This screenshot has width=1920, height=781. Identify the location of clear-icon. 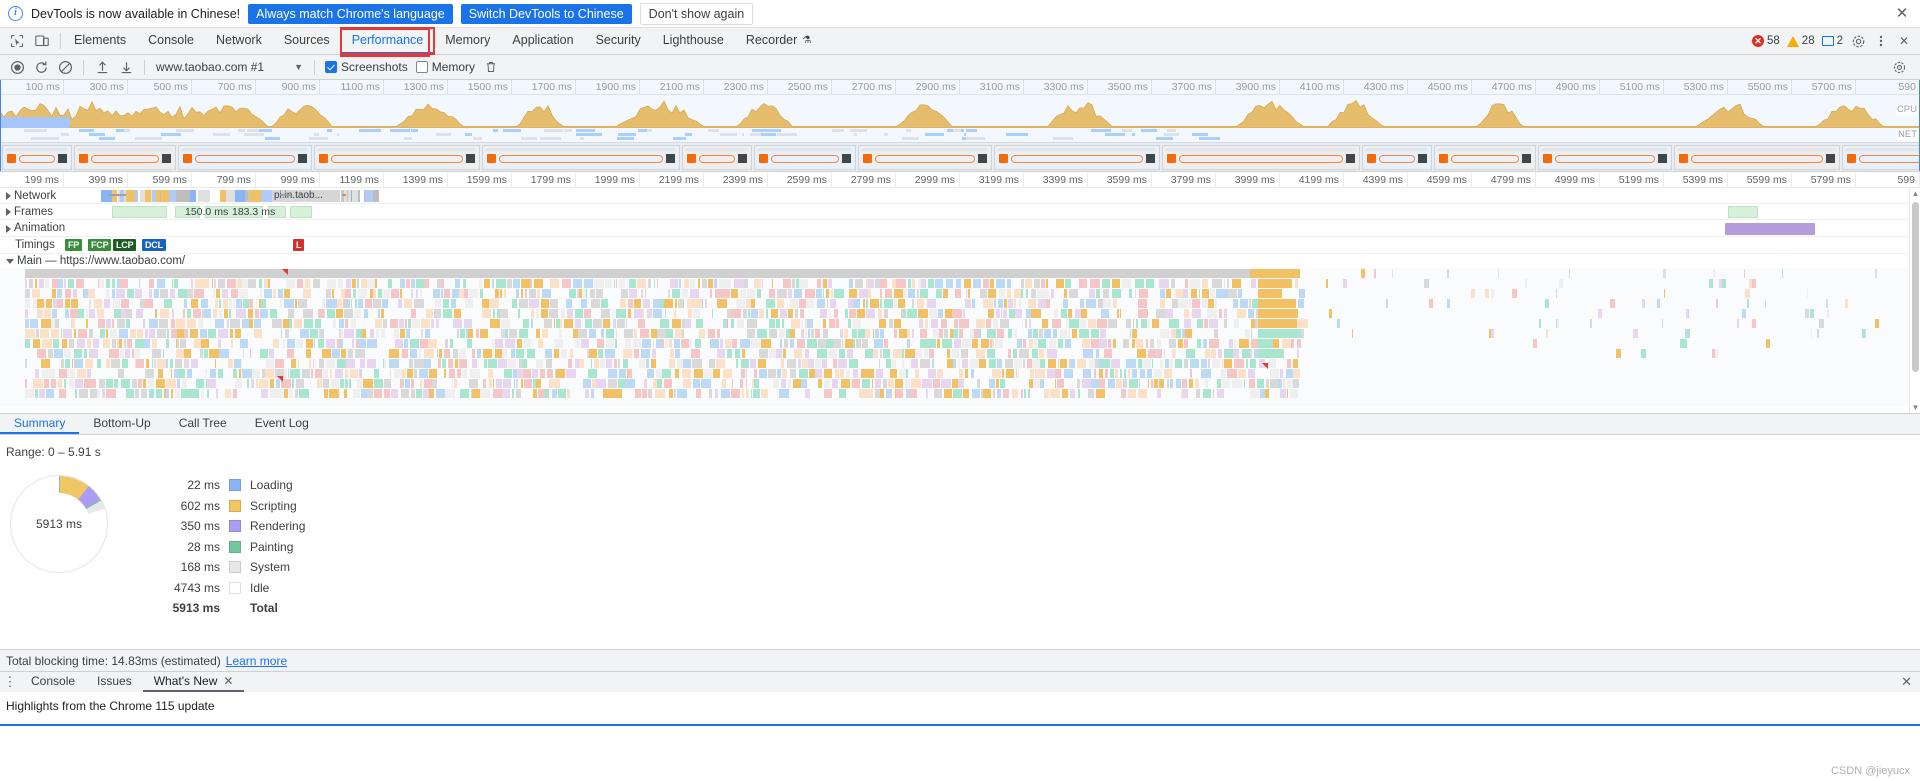
(65, 67).